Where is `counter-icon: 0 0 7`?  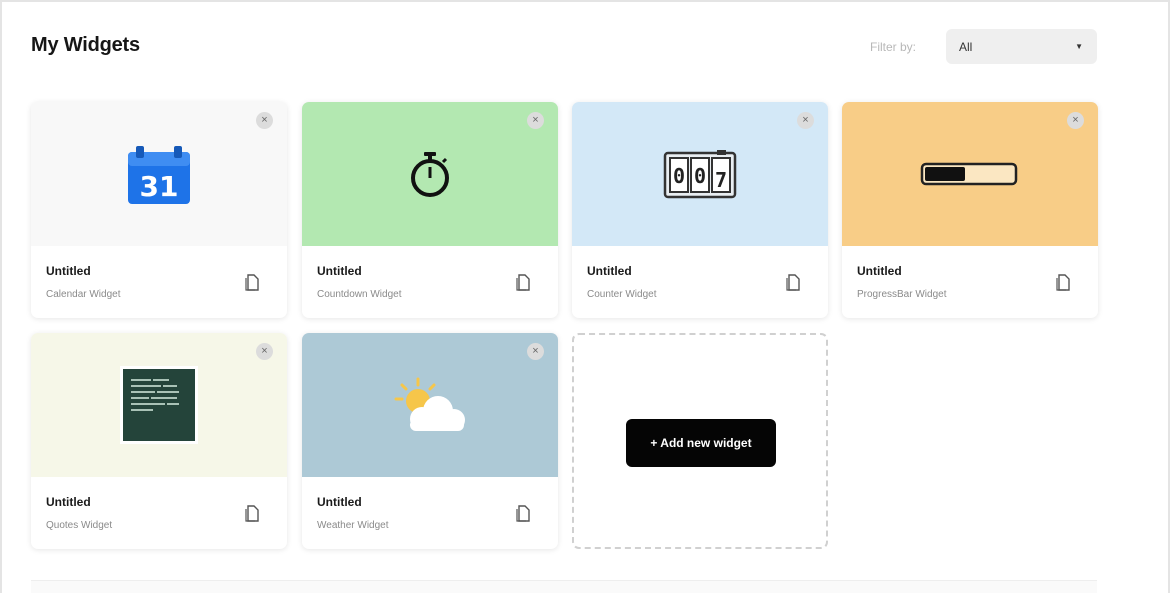
counter-icon: 0 0 7 is located at coordinates (700, 174).